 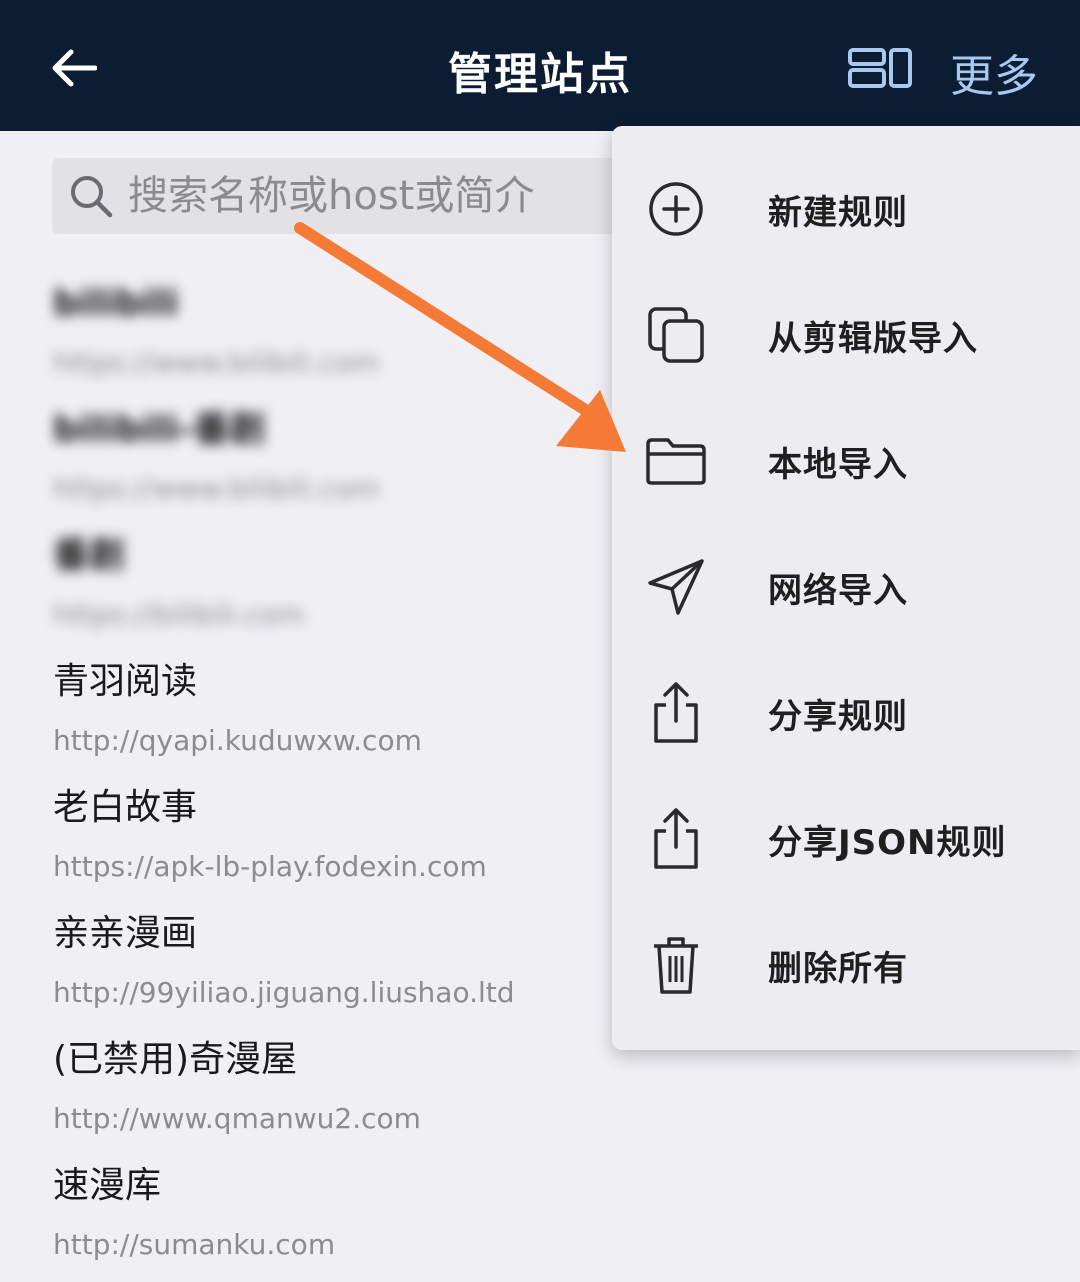 What do you see at coordinates (179, 614) in the screenshot?
I see `site-url: https://bilibili.com` at bounding box center [179, 614].